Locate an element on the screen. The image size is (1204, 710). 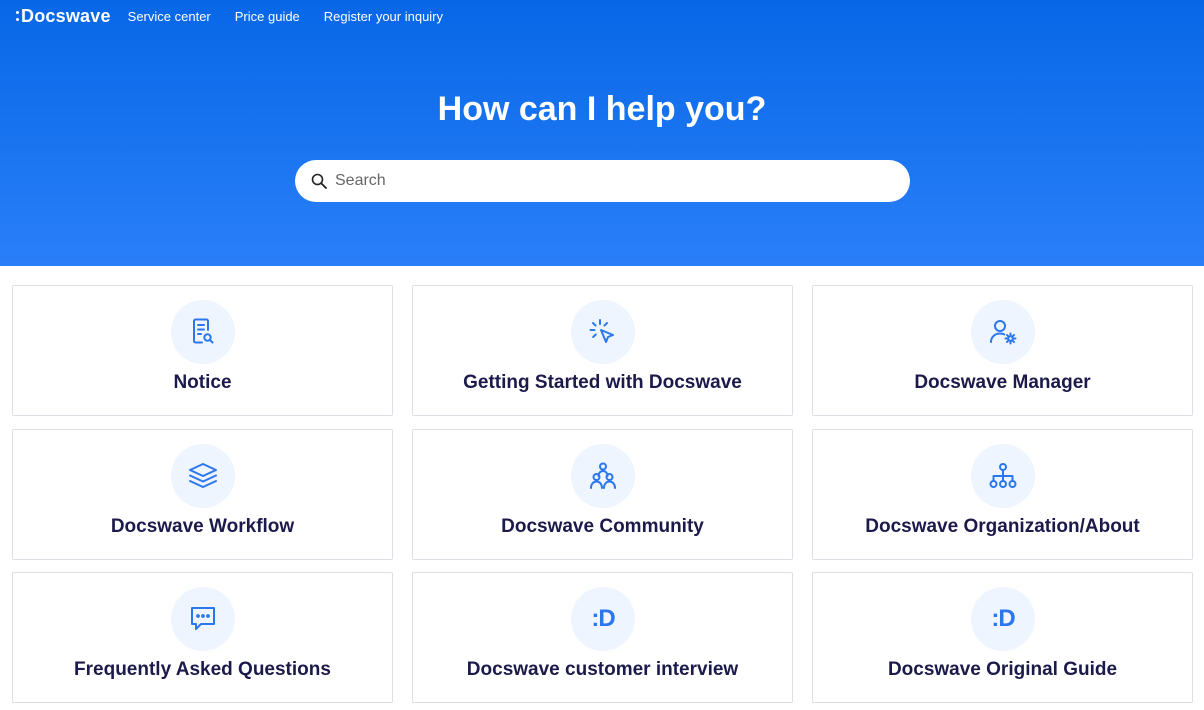
card-faq: Frequently Asked Questions is located at coordinates (202, 637).